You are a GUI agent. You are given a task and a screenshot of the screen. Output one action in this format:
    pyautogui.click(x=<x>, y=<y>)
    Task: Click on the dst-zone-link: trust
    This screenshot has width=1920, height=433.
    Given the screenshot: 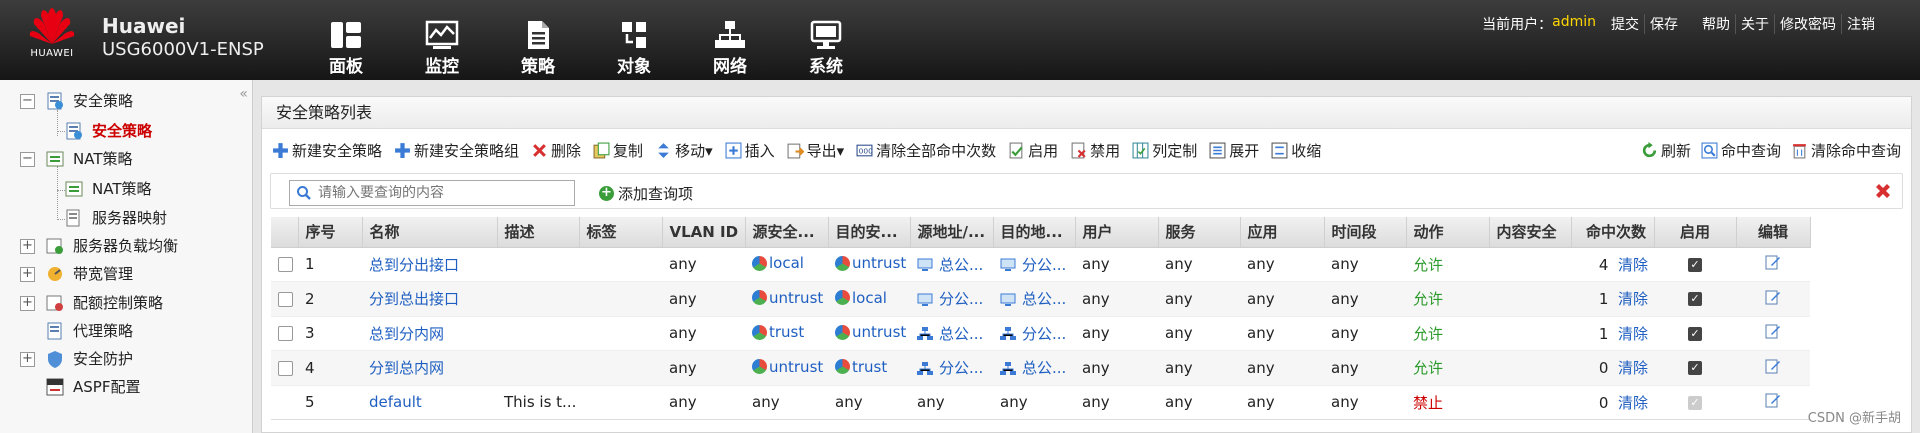 What is the action you would take?
    pyautogui.click(x=861, y=367)
    